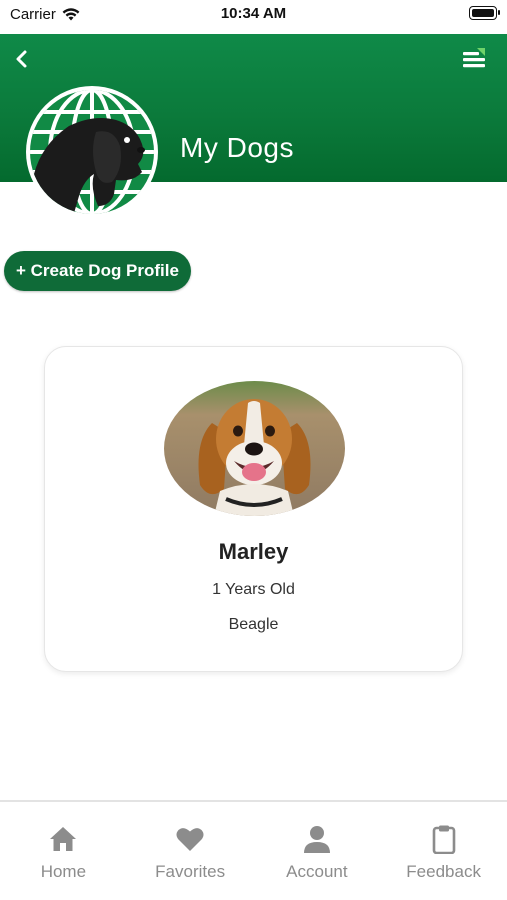  Describe the element at coordinates (253, 551) in the screenshot. I see `dog-name: Marley` at that location.